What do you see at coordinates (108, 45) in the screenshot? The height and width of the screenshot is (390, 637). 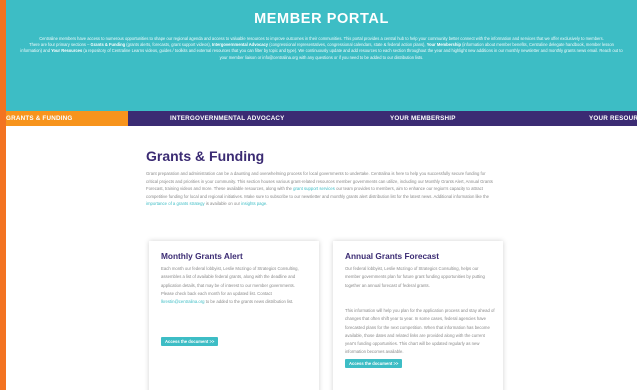 I see `intro-section-grants: Grants & Funding` at bounding box center [108, 45].